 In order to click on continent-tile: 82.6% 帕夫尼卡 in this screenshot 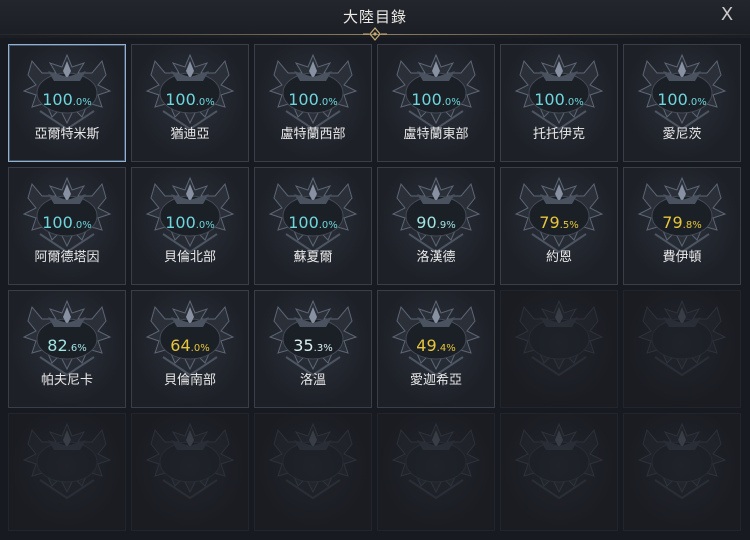, I will do `click(67, 349)`.